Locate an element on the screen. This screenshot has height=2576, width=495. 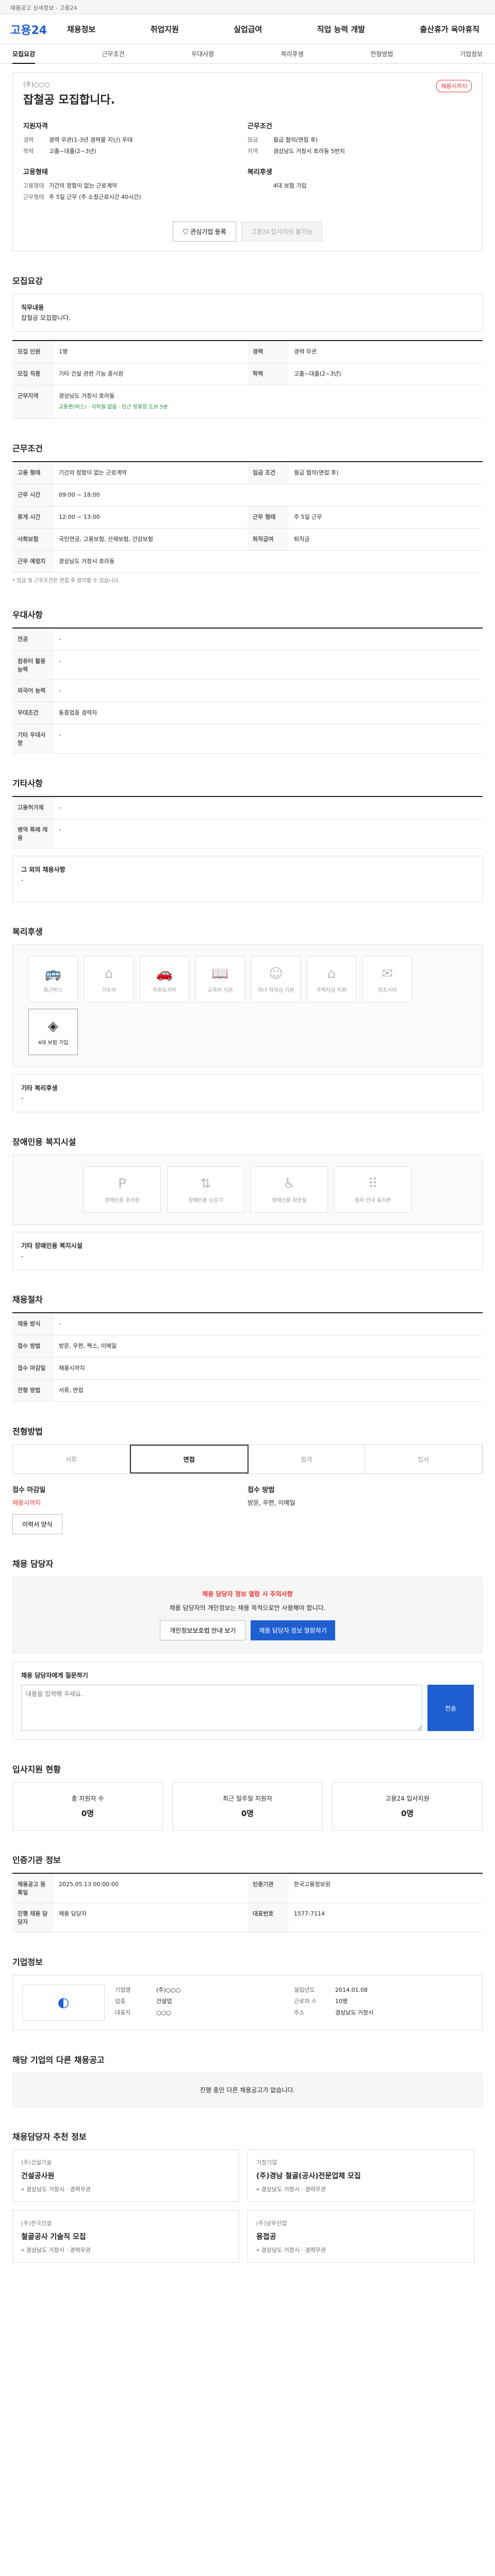
welfare-label: 통근버스 is located at coordinates (53, 990).